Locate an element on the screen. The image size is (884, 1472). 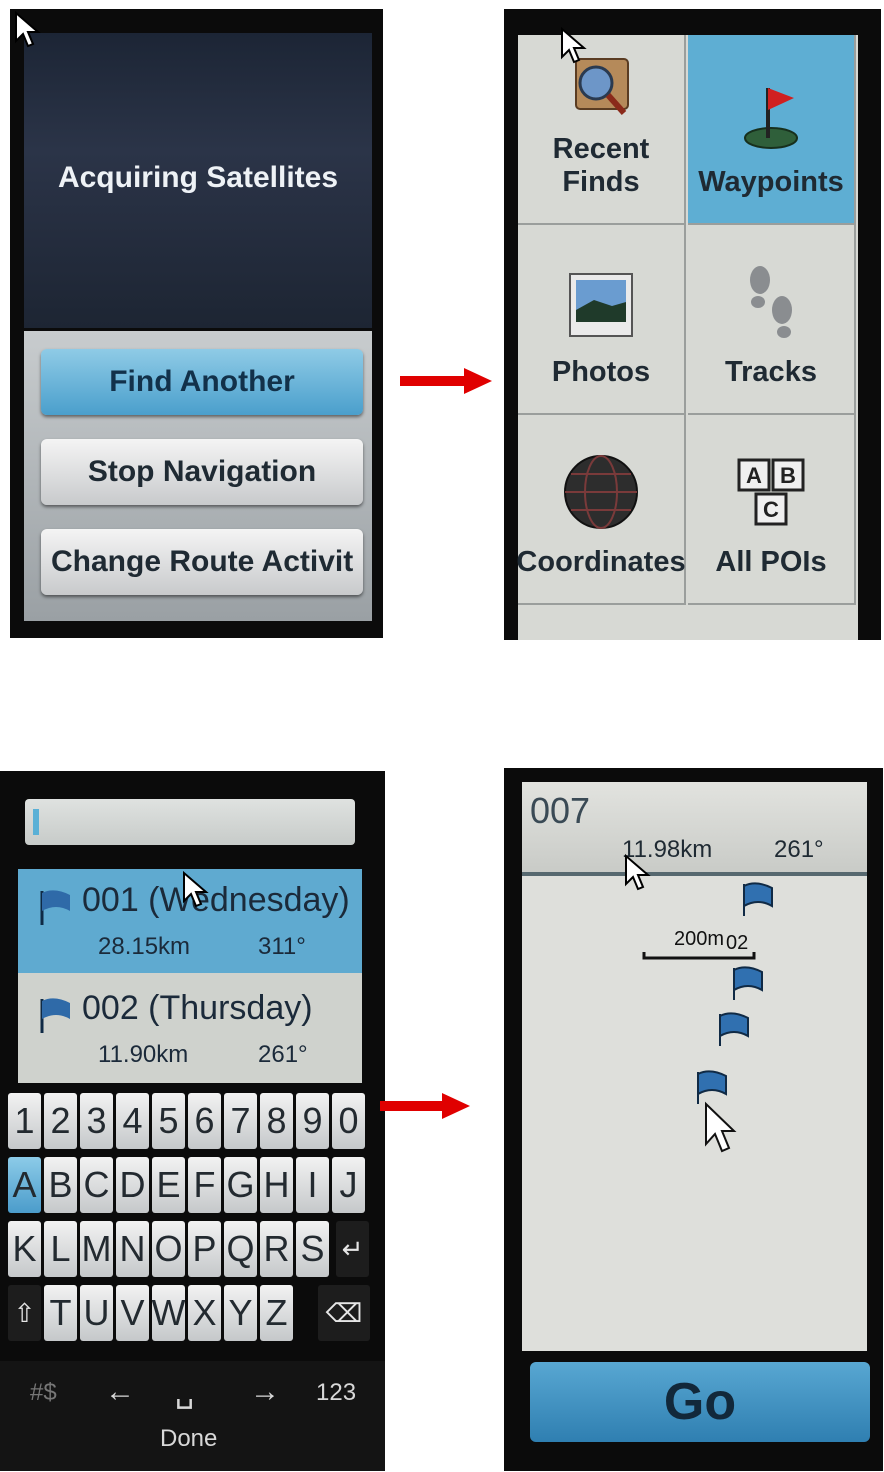
coordinates-tile: Coordinates is located at coordinates (601, 510).